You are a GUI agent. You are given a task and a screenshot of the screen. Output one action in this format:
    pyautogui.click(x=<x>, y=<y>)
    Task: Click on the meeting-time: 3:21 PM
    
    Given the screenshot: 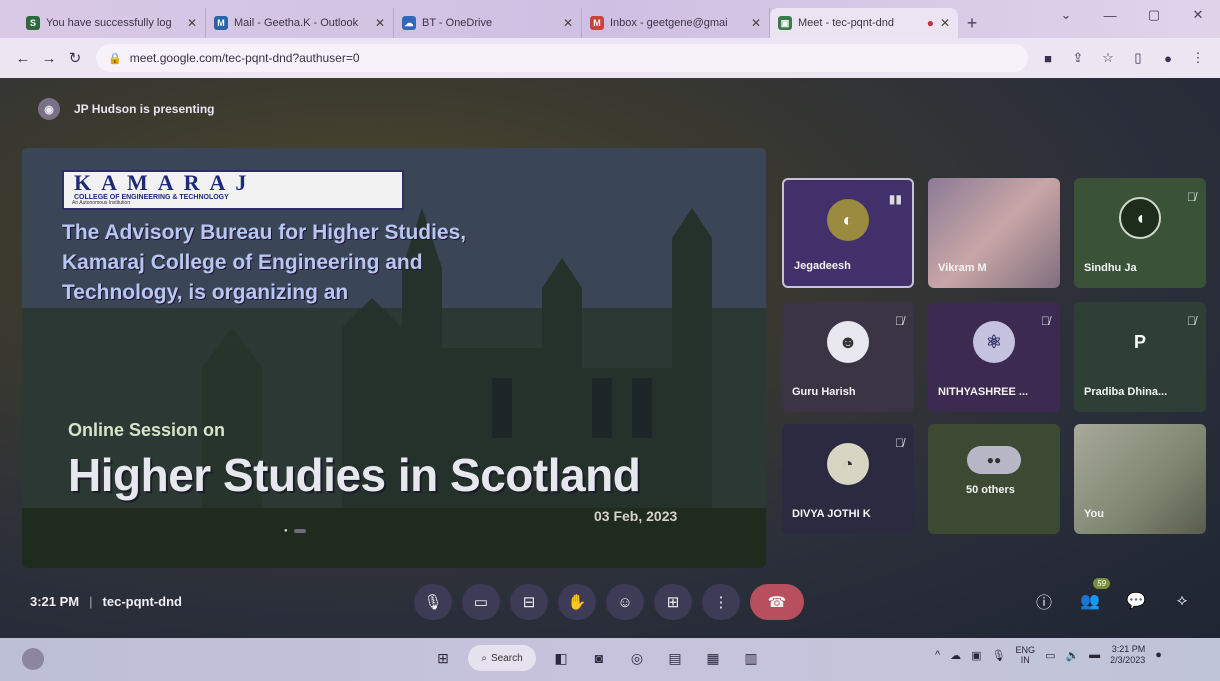 What is the action you would take?
    pyautogui.click(x=55, y=601)
    